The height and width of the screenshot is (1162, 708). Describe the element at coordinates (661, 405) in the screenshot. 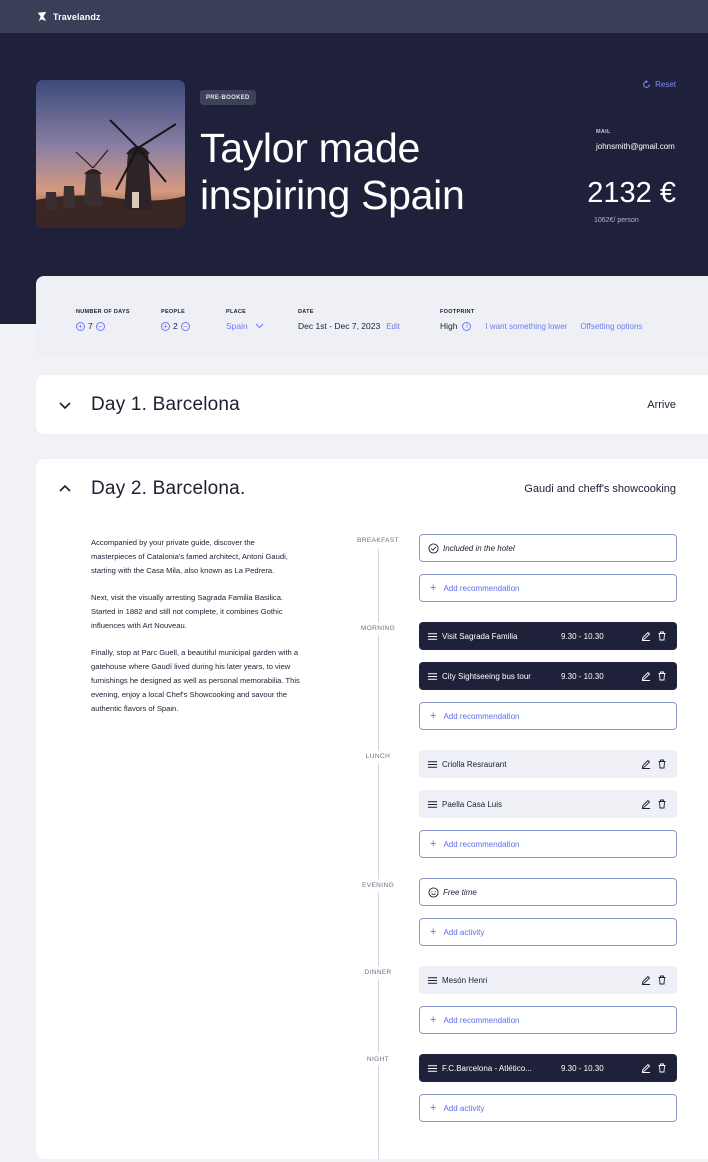

I see `day-1-subtitle: Arrive` at that location.